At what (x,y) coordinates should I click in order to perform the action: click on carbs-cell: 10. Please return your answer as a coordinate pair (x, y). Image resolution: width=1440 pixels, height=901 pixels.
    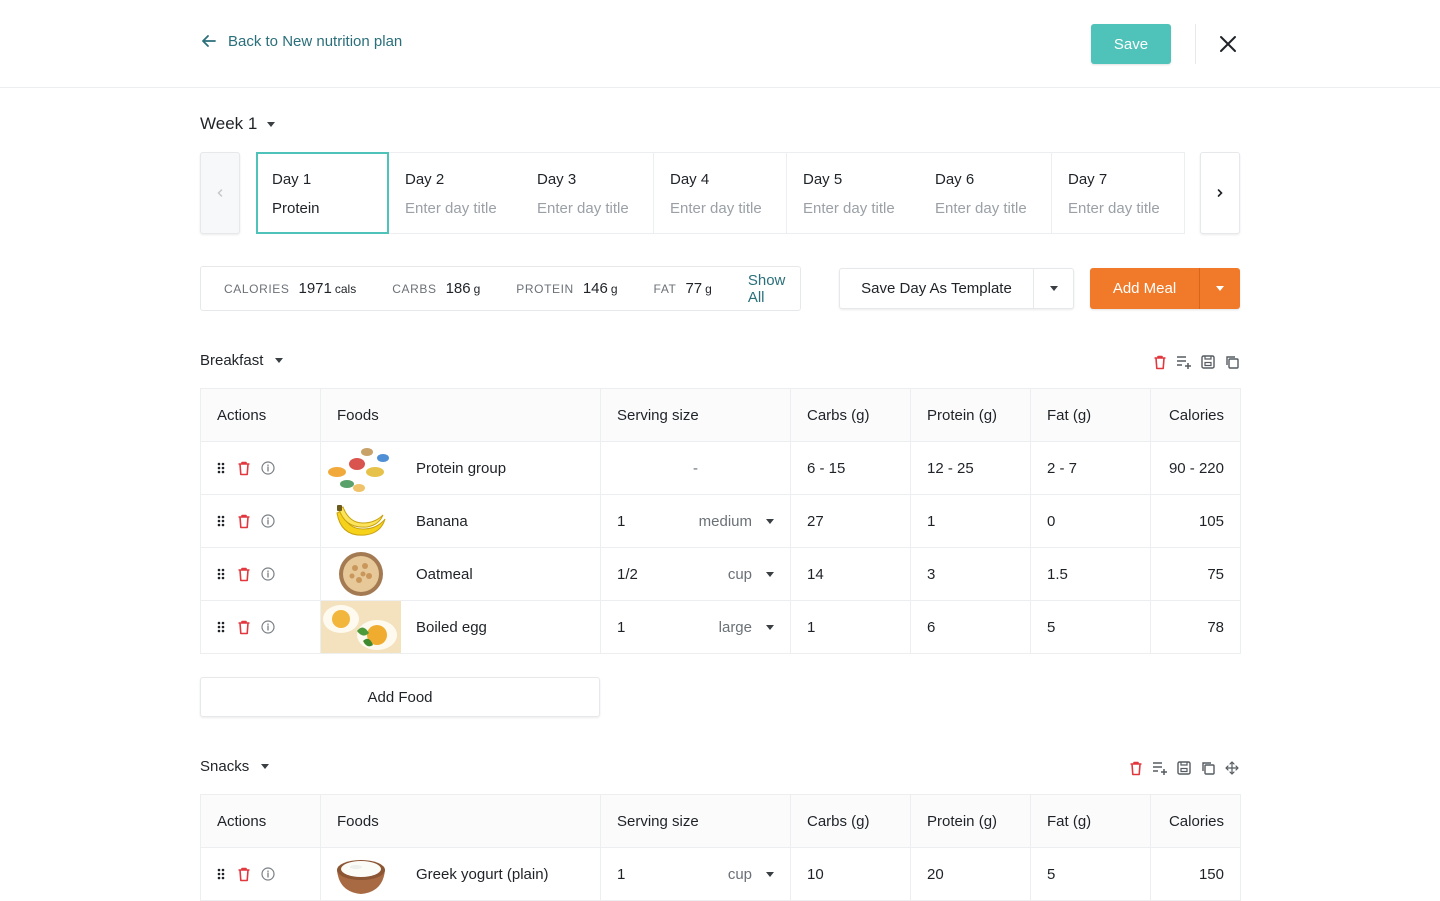
    Looking at the image, I should click on (850, 874).